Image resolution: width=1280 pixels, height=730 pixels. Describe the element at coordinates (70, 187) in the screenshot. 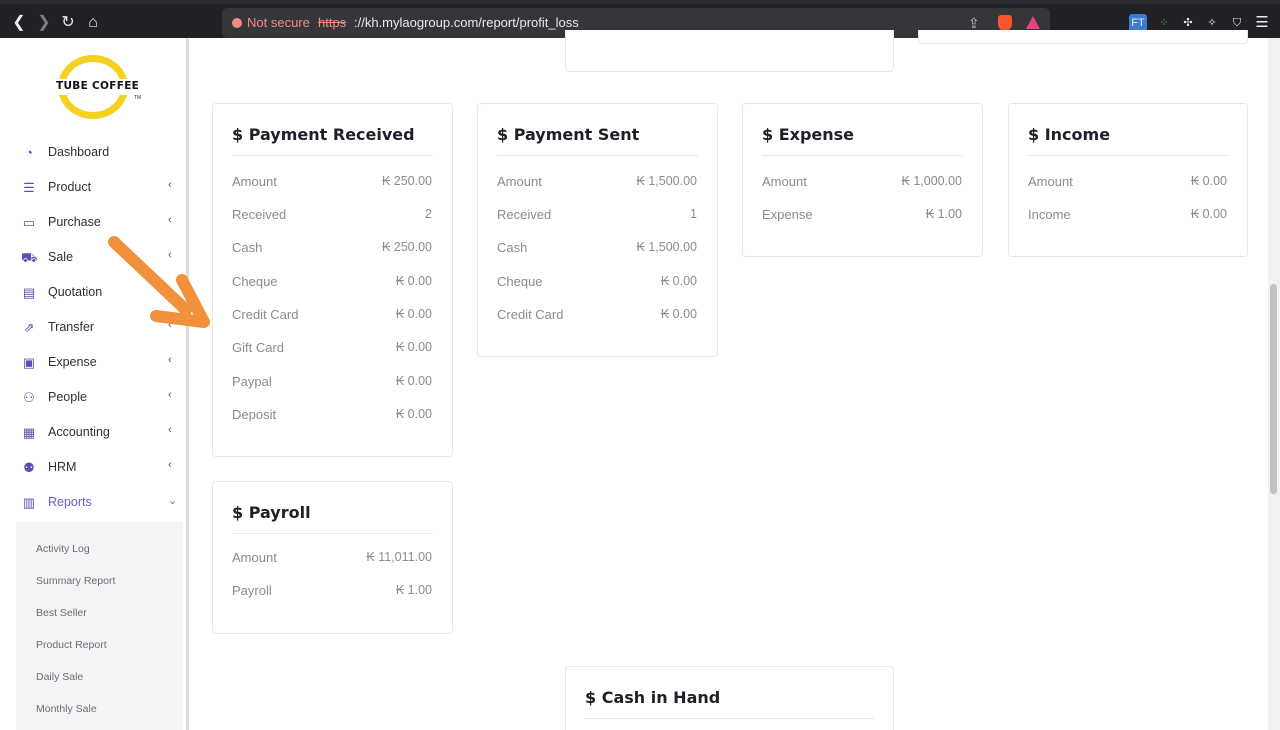

I see `sidebar-item-label: Product` at that location.